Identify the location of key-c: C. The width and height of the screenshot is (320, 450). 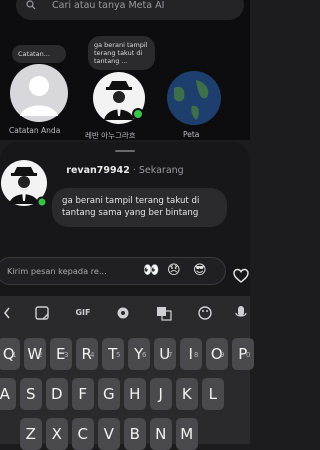
(83, 434).